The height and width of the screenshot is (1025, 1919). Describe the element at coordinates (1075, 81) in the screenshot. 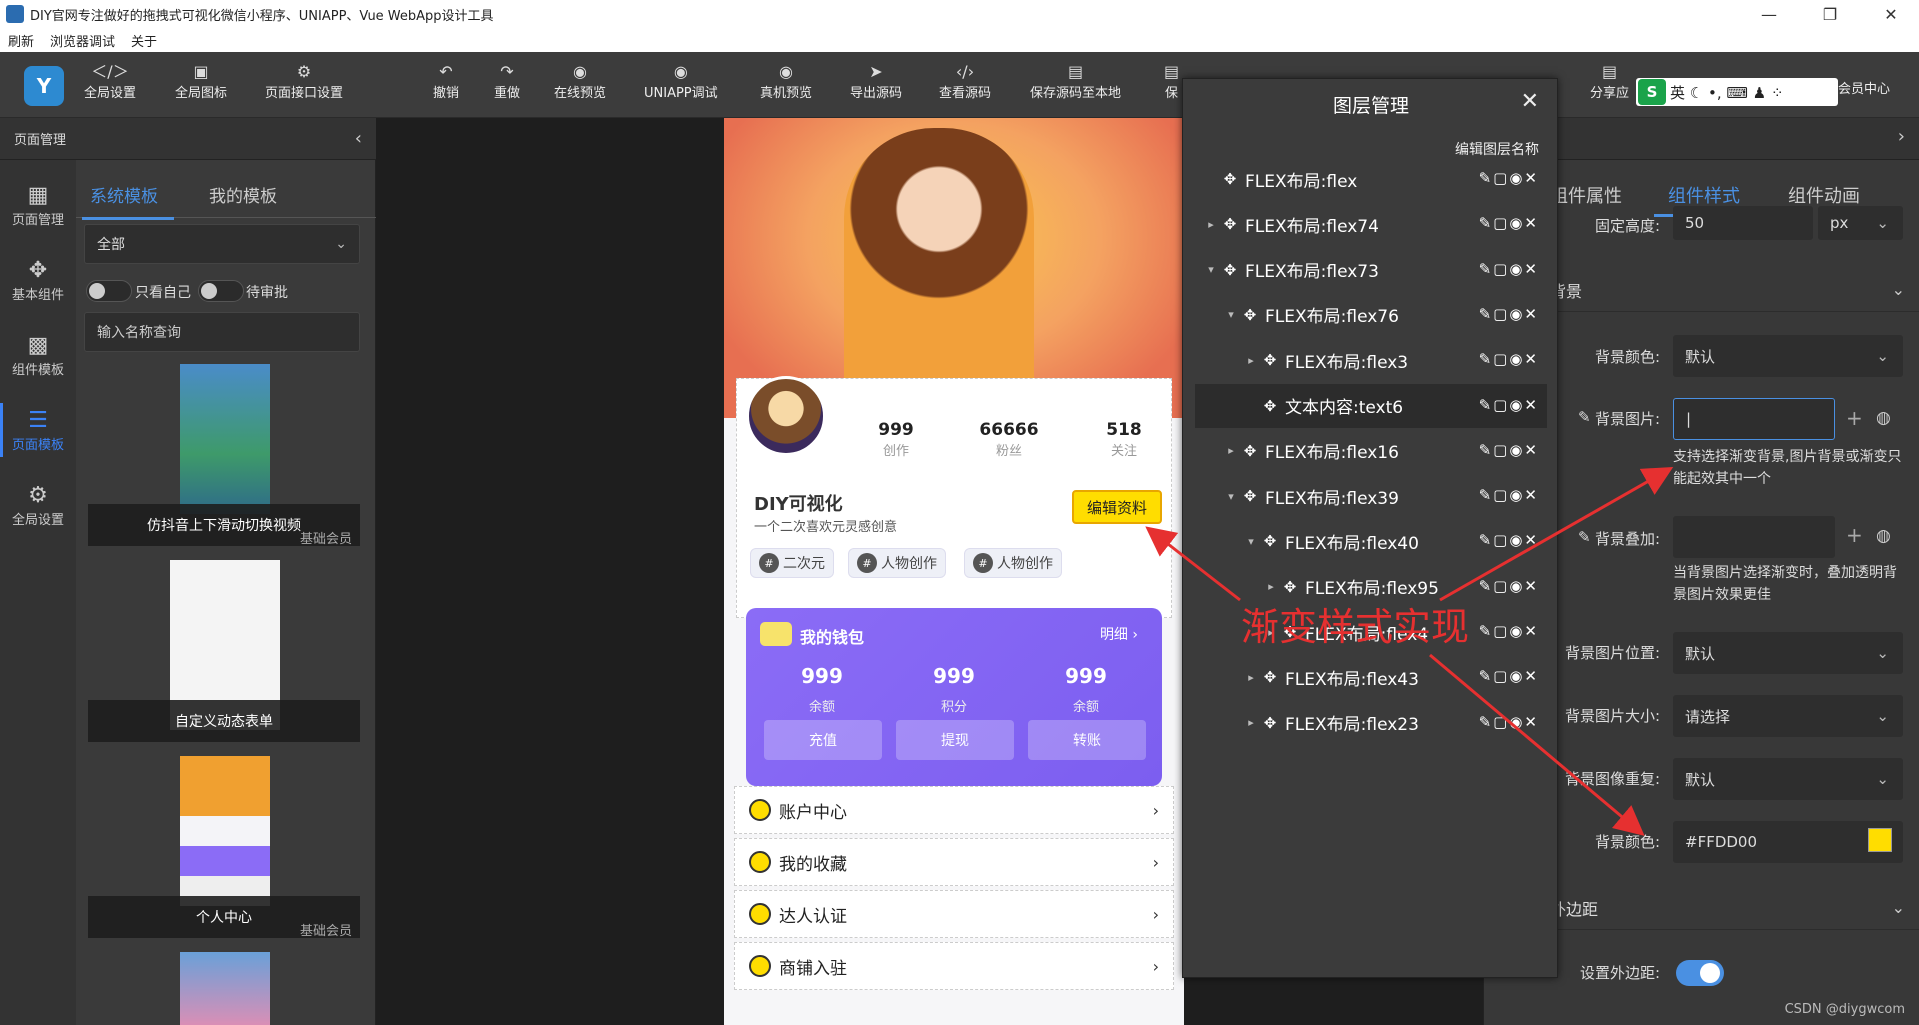

I see `save-source-local-button: ▤ 保存源码至本地` at that location.